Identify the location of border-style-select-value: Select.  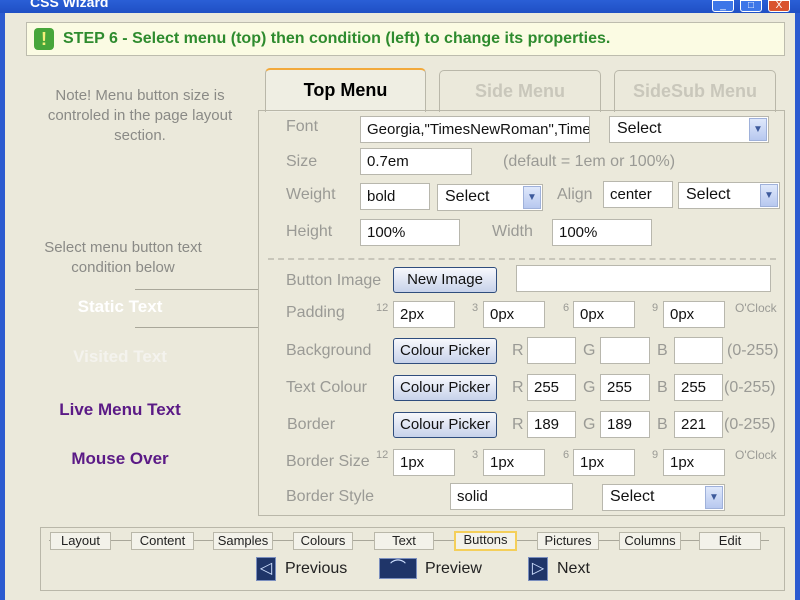
(632, 496).